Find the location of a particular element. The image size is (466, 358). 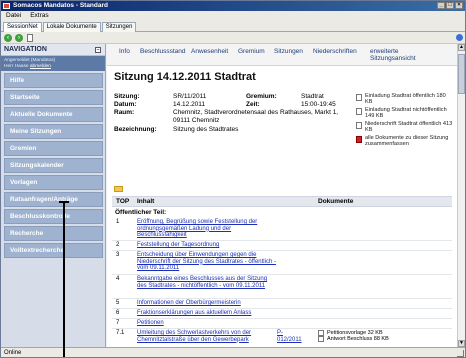

sidebar-item-meine-sitzungen: Meine Sitzungen is located at coordinates (53, 131).